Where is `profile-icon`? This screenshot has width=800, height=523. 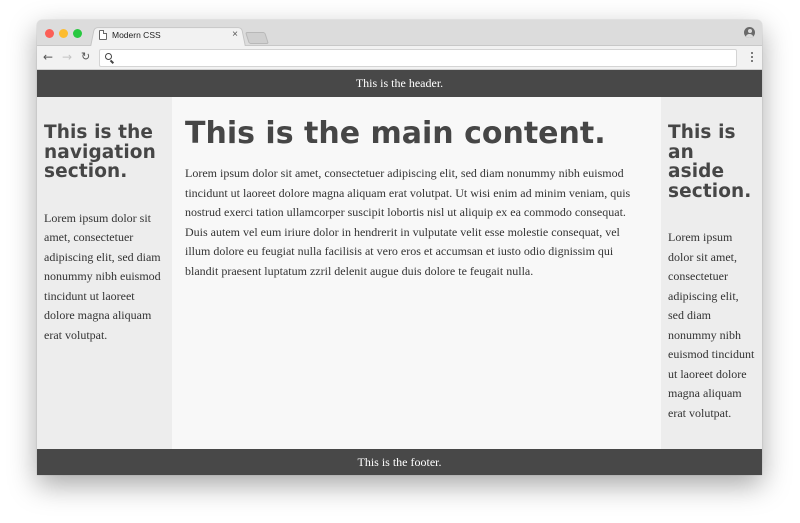 profile-icon is located at coordinates (749, 32).